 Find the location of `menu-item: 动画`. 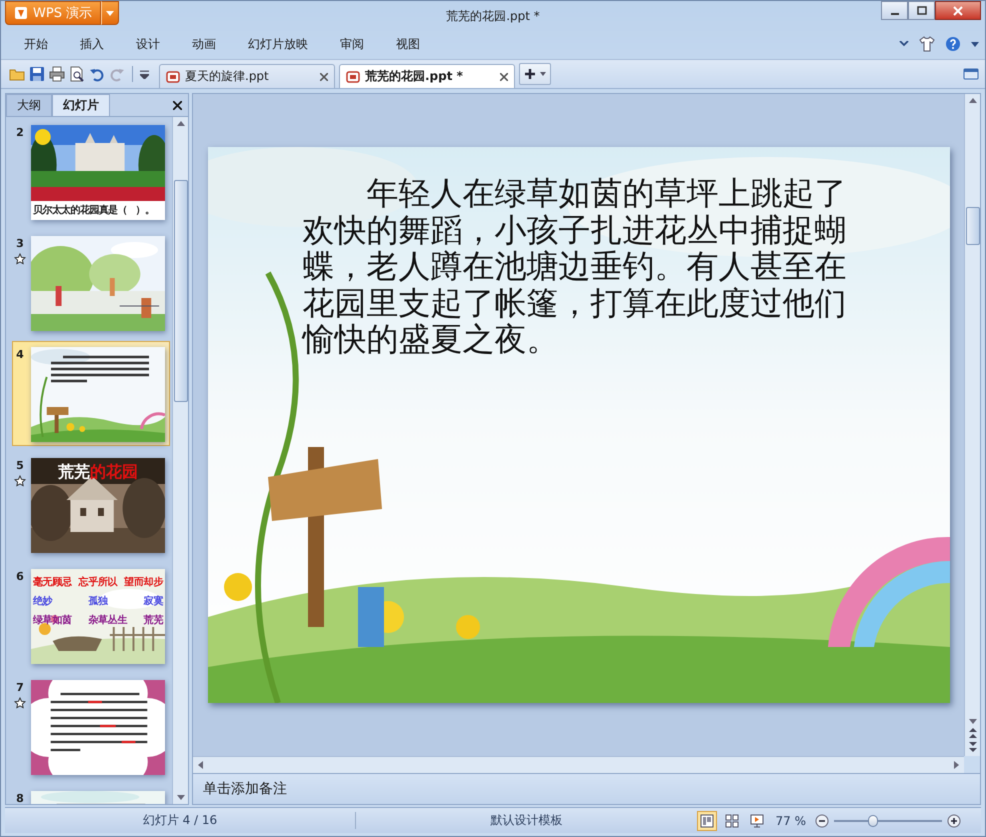

menu-item: 动画 is located at coordinates (204, 44).